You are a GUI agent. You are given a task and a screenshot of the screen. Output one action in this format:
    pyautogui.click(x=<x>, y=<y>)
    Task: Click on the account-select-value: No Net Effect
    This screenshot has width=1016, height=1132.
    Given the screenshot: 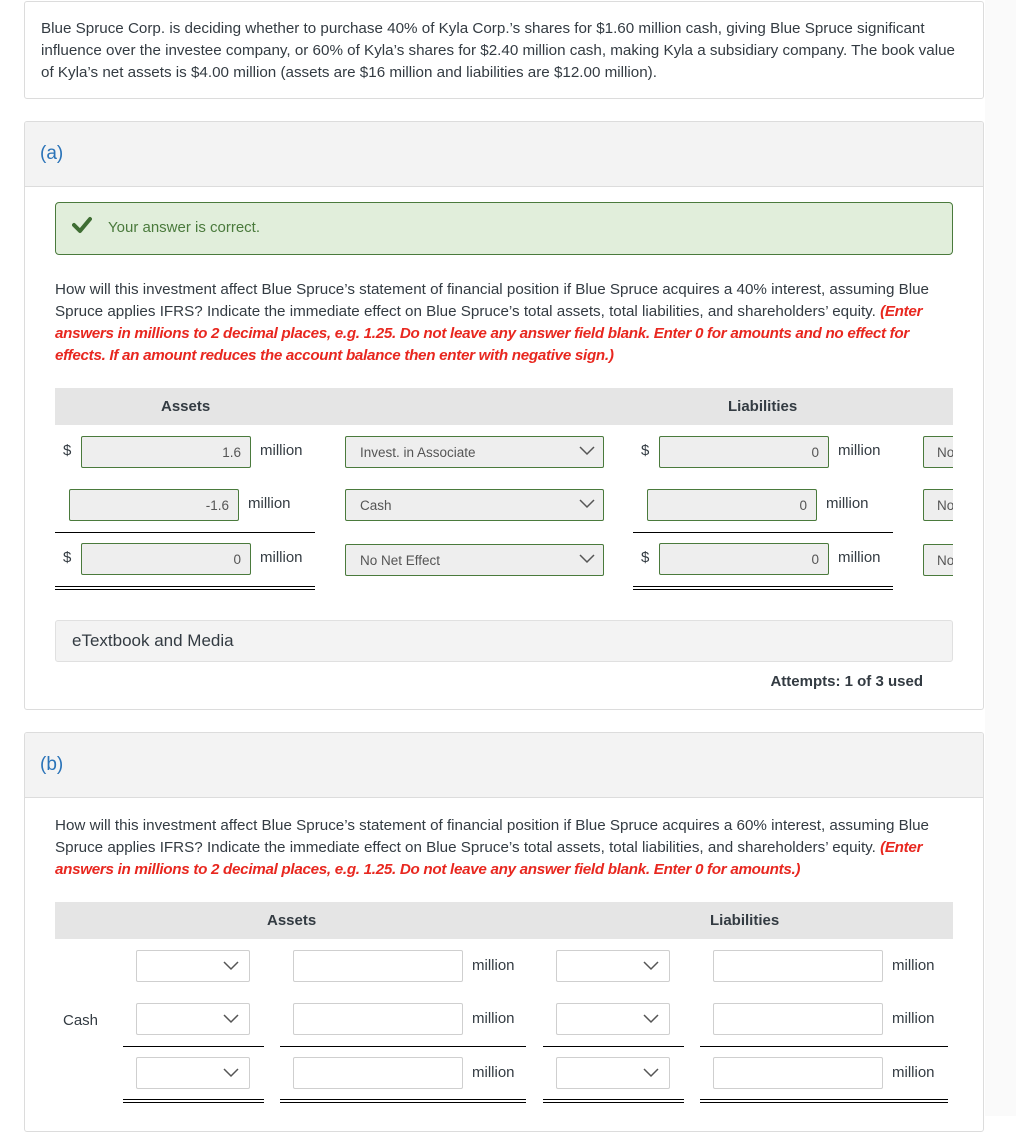 What is the action you would take?
    pyautogui.click(x=400, y=560)
    